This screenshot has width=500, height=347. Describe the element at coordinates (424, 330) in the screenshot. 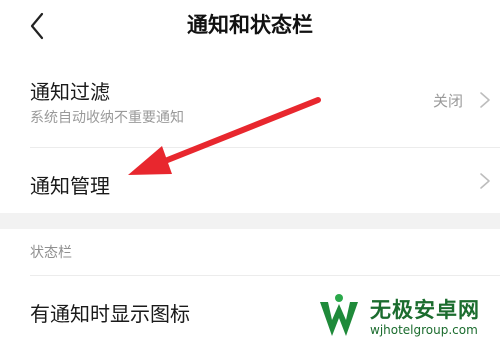

I see `watermark-url: wjhotelgroup.com` at that location.